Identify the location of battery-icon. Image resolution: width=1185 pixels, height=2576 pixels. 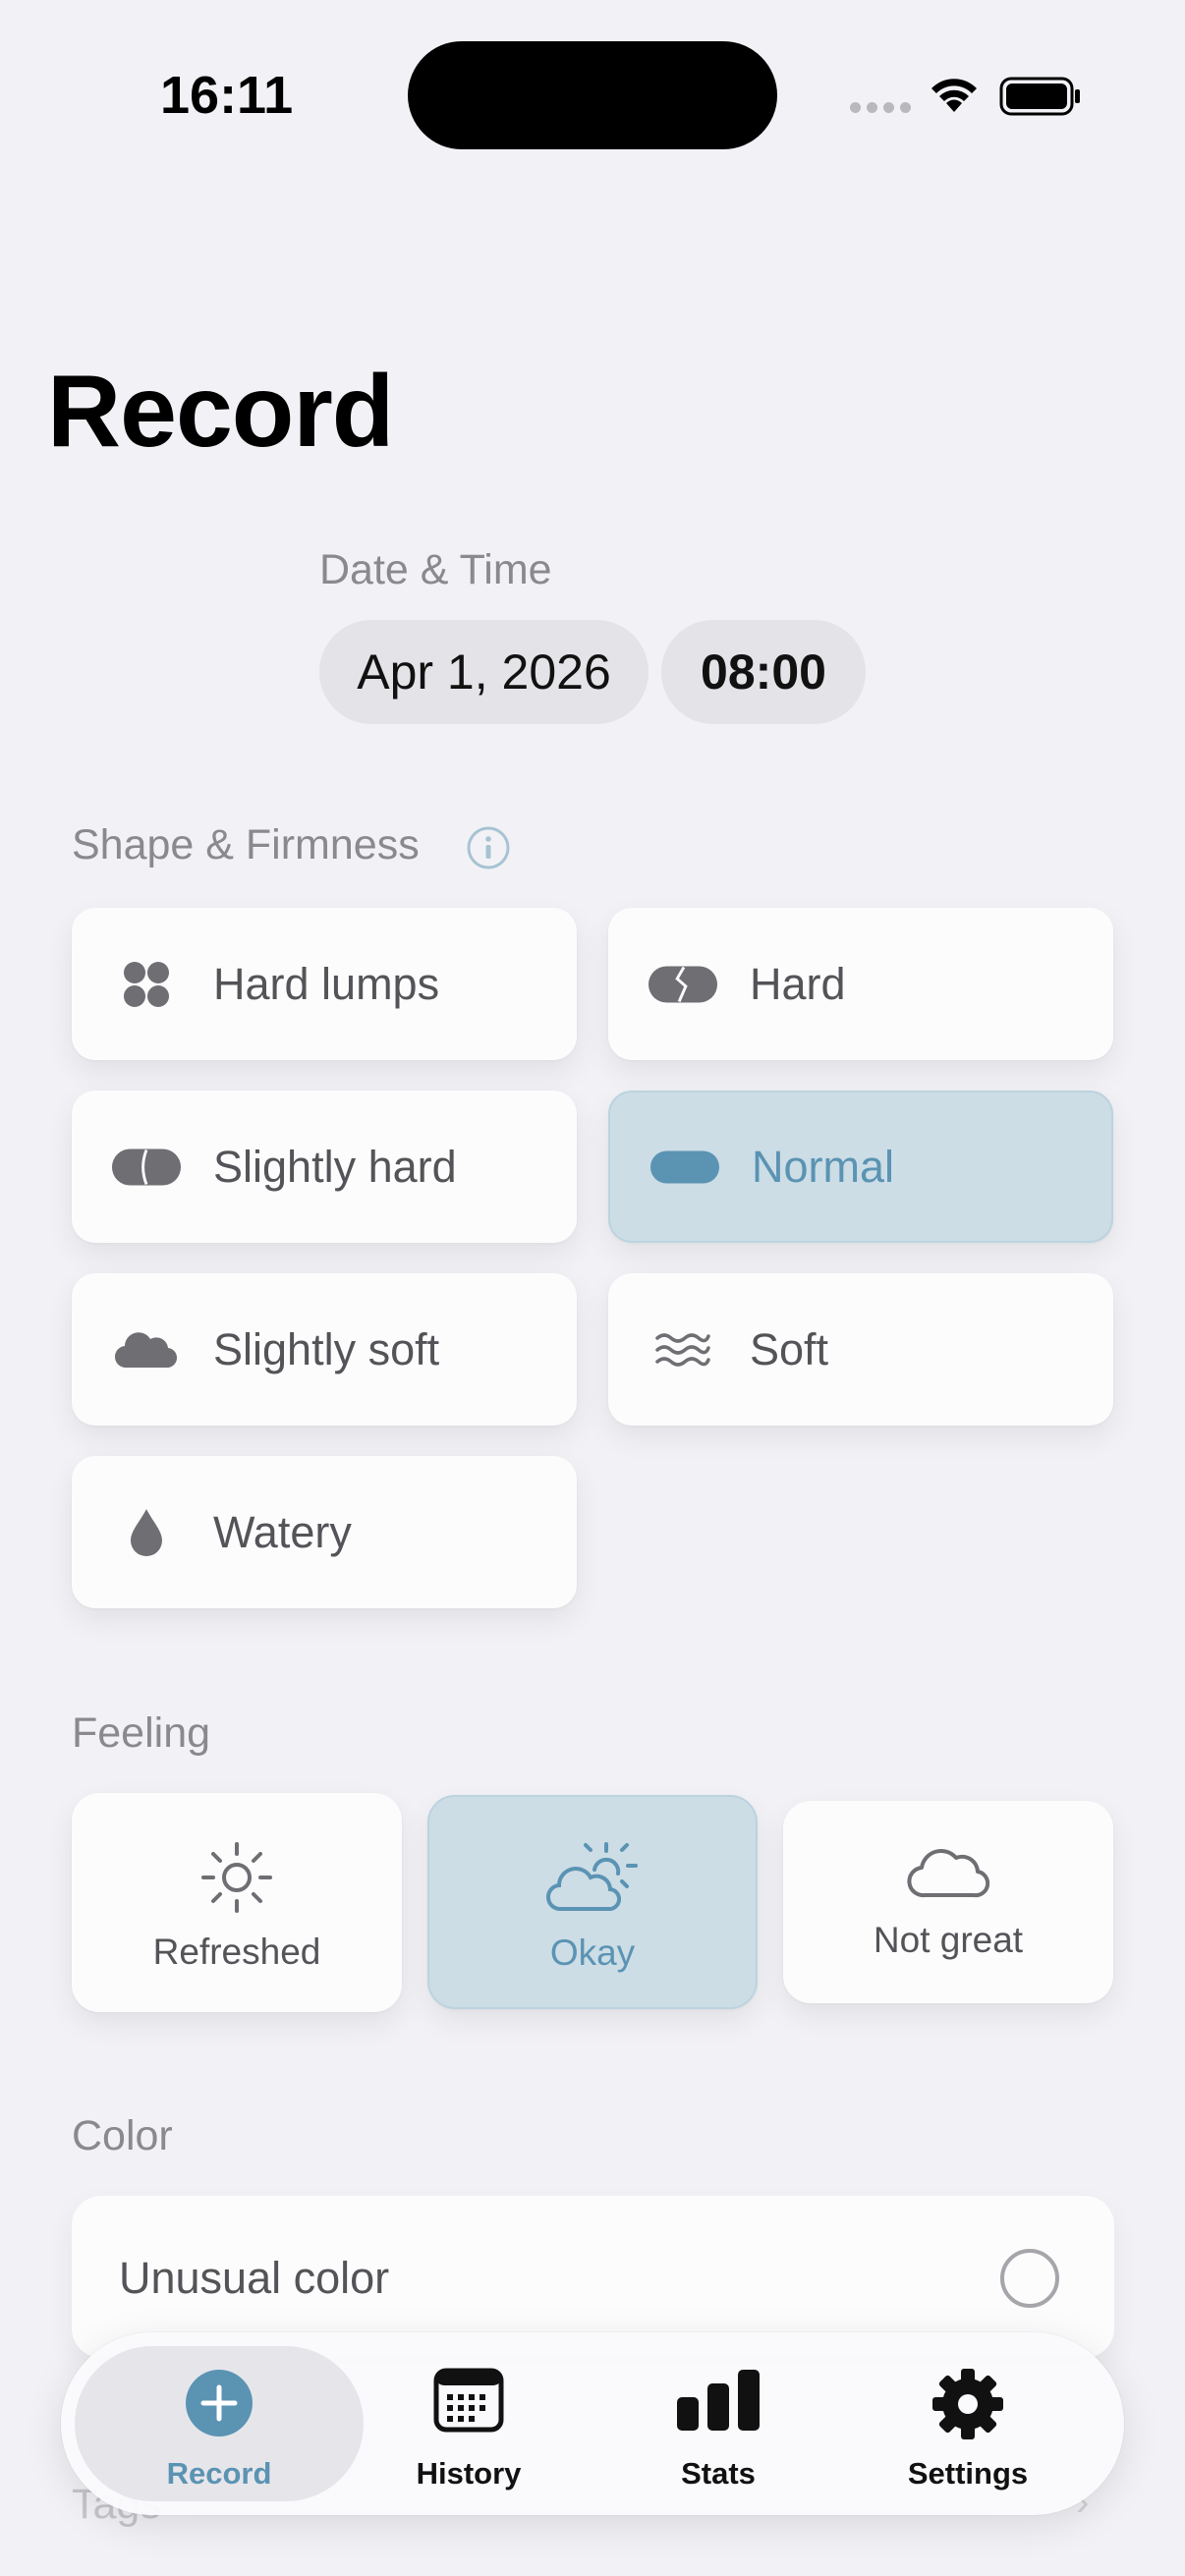
(1040, 96).